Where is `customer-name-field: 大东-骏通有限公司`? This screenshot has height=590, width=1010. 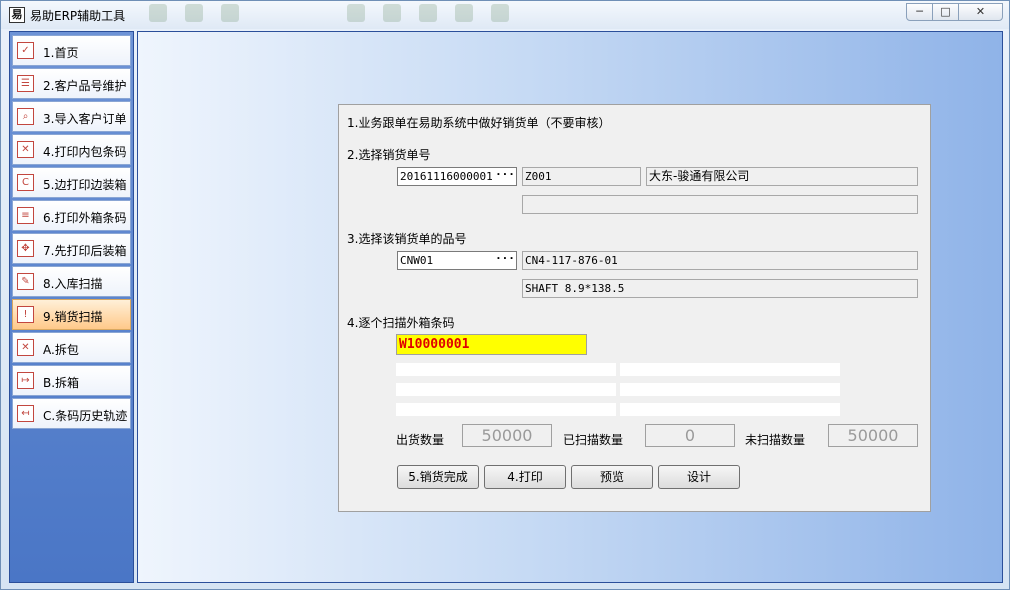 customer-name-field: 大东-骏通有限公司 is located at coordinates (782, 176).